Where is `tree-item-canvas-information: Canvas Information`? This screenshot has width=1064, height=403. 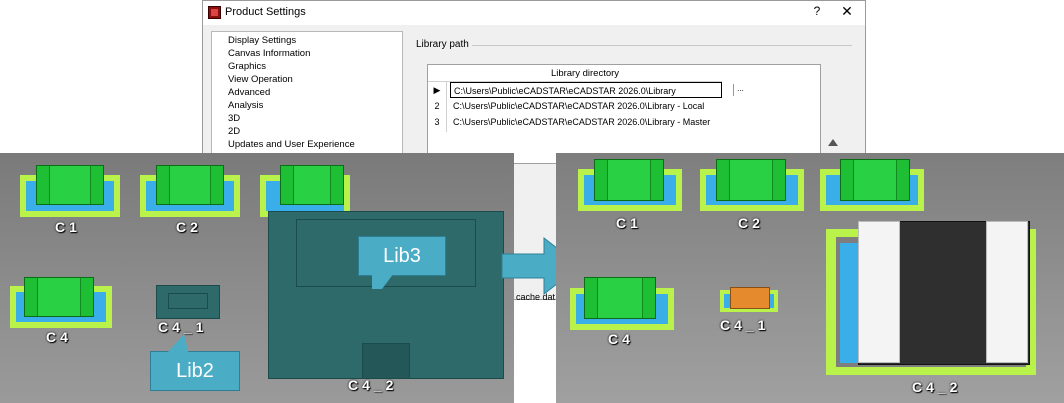
tree-item-canvas-information: Canvas Information is located at coordinates (269, 53).